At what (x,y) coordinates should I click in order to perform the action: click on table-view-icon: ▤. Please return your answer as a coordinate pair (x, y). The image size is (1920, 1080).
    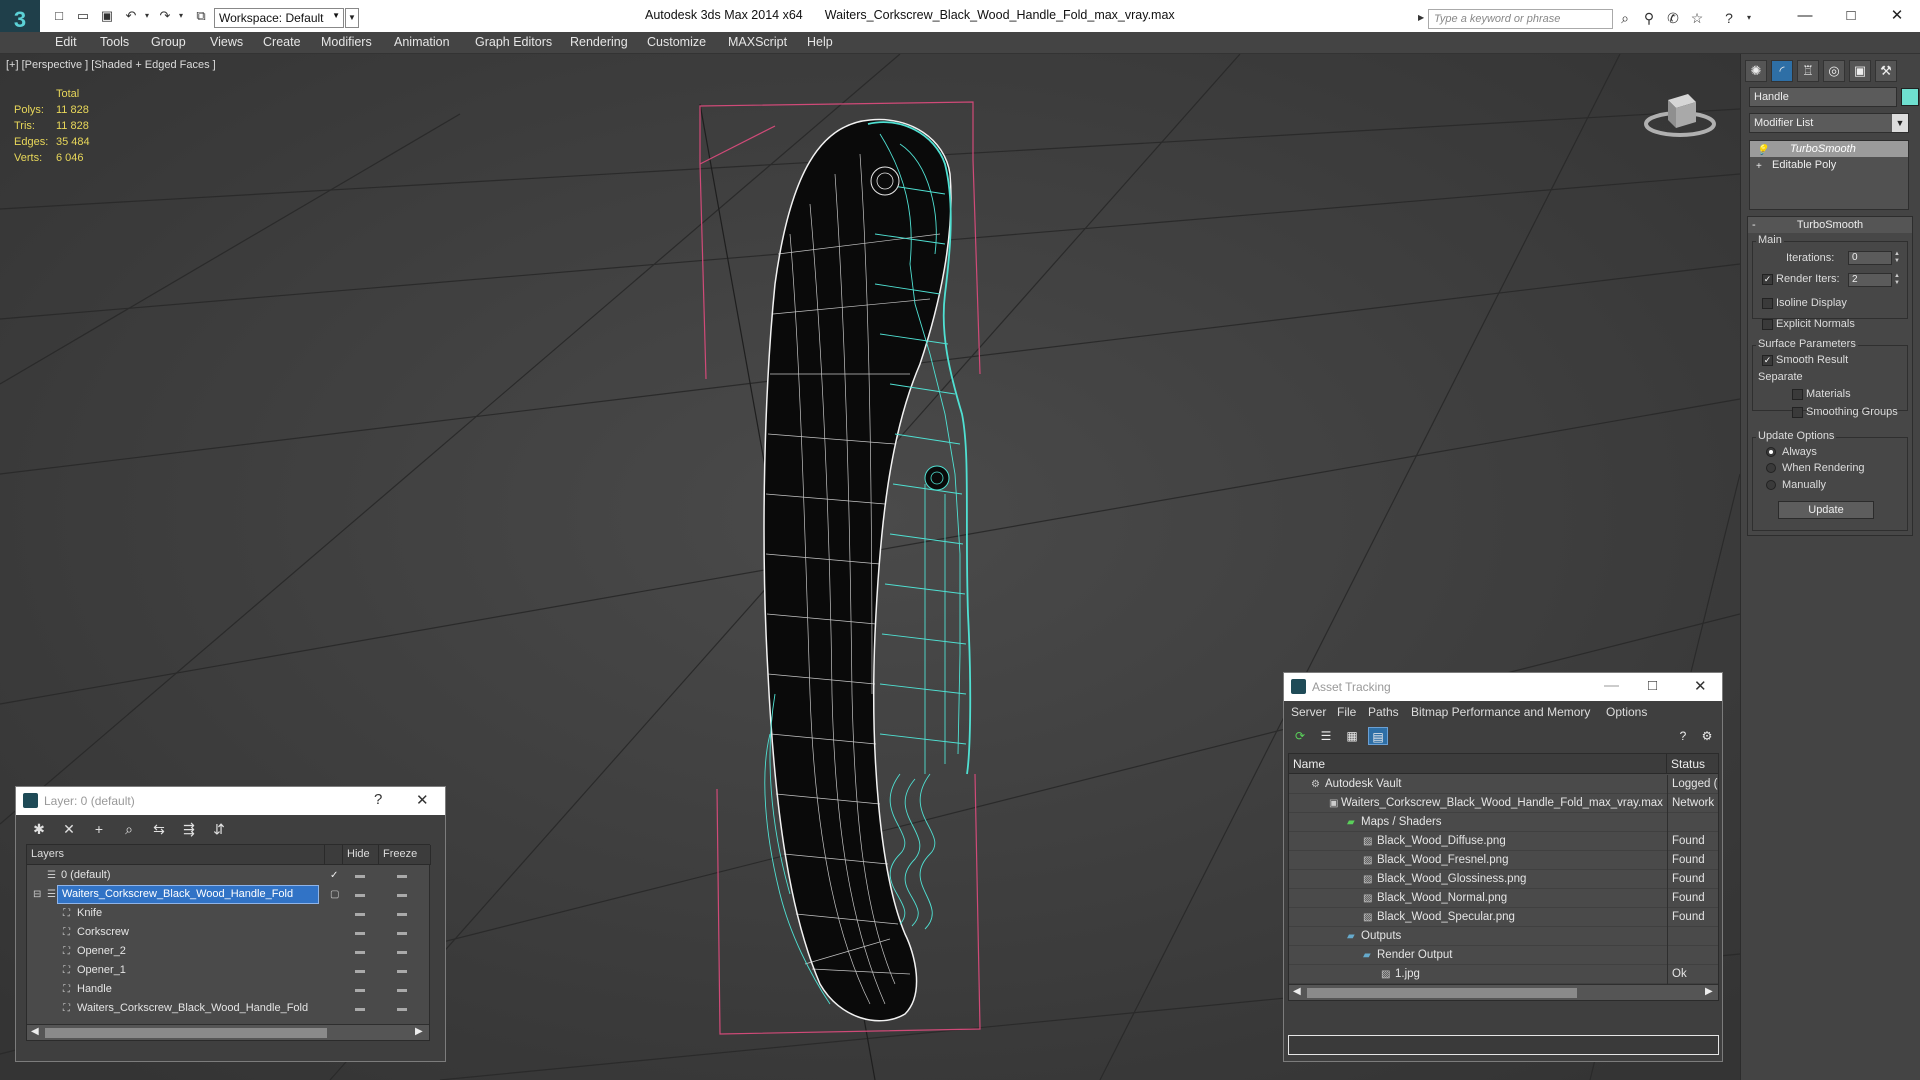
    Looking at the image, I should click on (1378, 736).